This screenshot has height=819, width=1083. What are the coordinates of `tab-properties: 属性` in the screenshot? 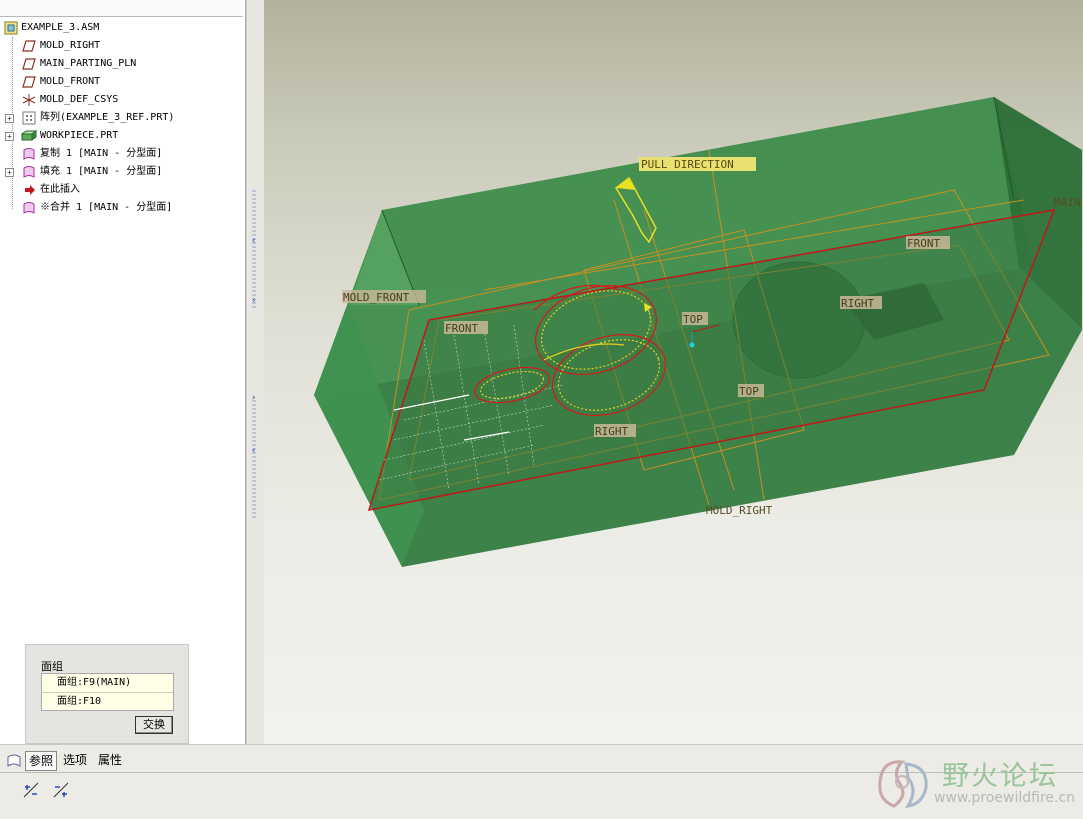 It's located at (110, 760).